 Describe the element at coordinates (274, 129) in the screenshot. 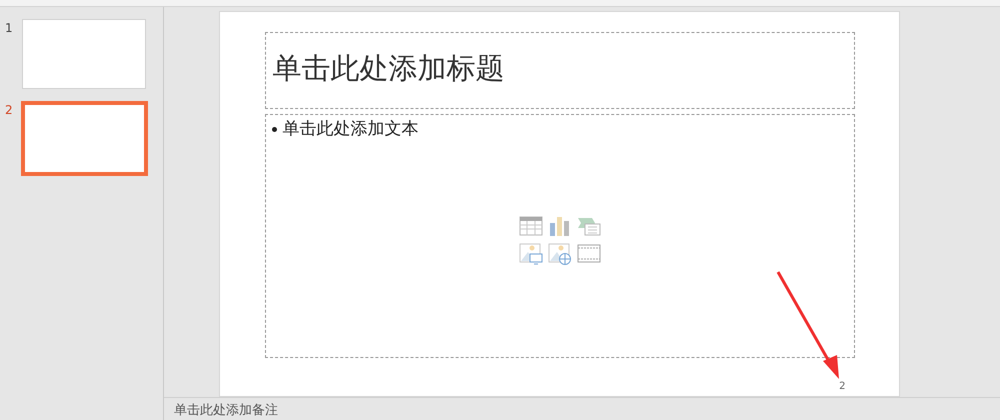

I see `bullet-icon` at that location.